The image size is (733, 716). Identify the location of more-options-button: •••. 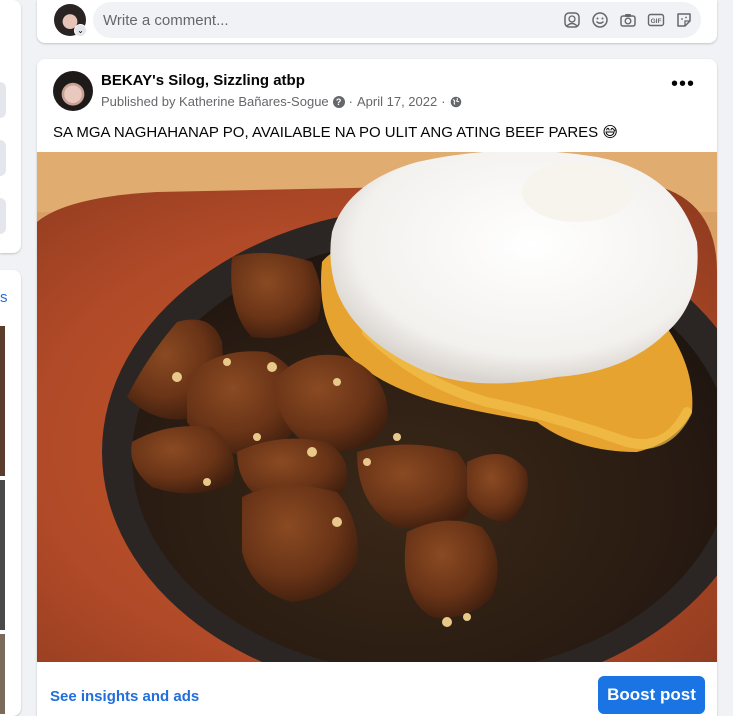
(683, 86).